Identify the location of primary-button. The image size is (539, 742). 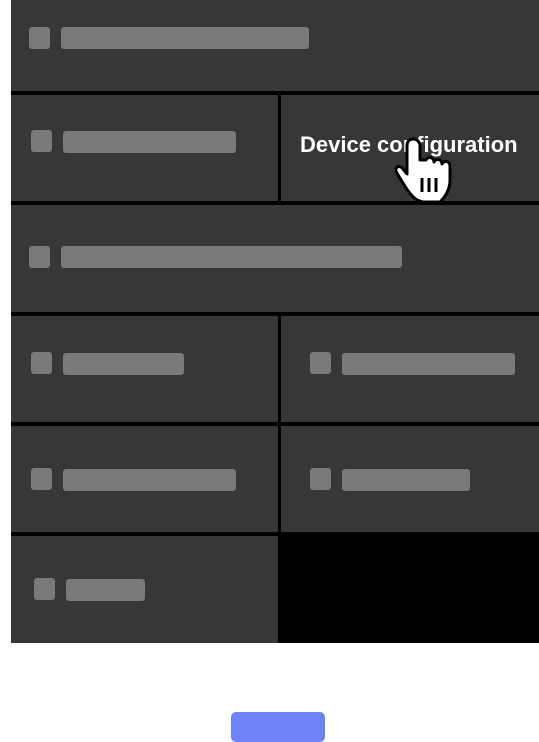
(278, 727).